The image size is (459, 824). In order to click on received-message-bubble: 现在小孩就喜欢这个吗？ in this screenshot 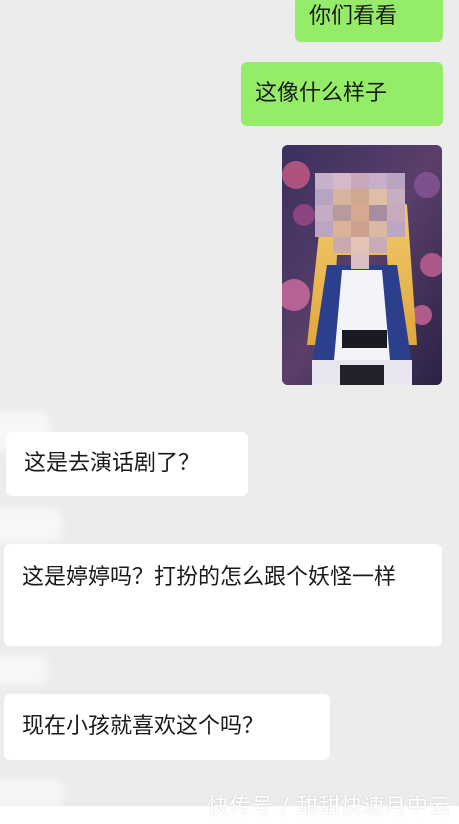, I will do `click(167, 727)`.